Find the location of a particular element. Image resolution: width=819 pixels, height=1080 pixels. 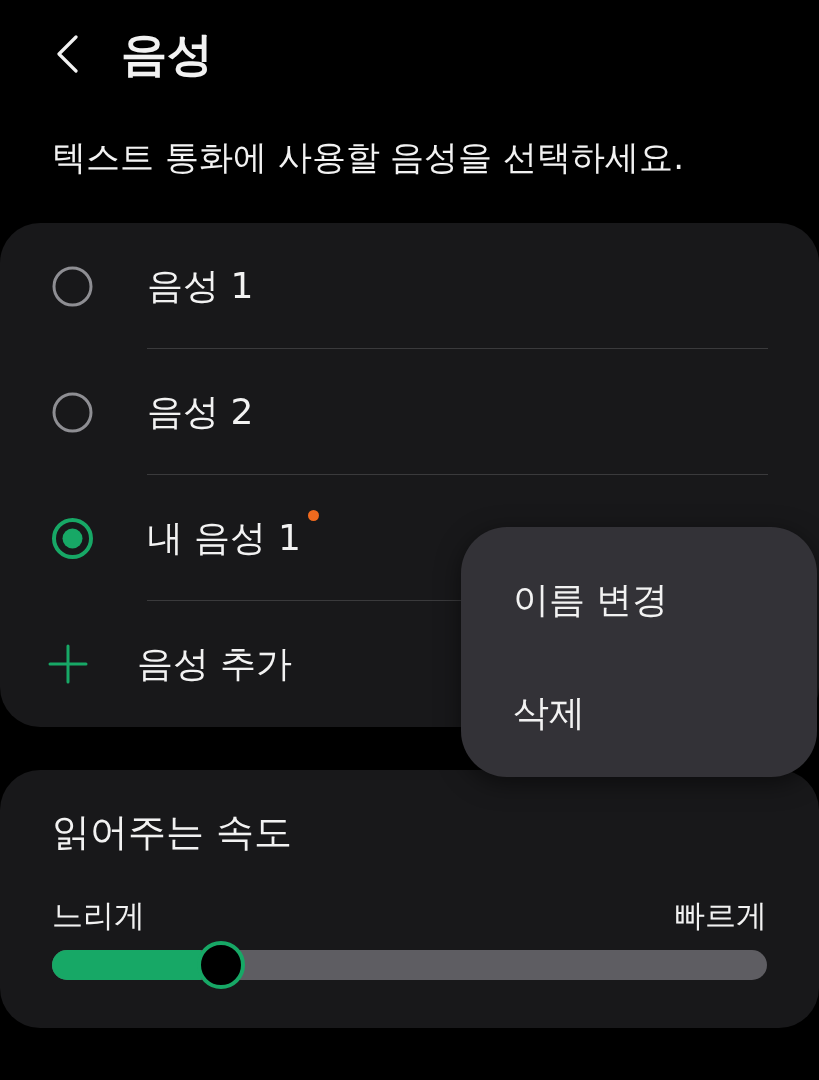

add-icon is located at coordinates (68, 664).